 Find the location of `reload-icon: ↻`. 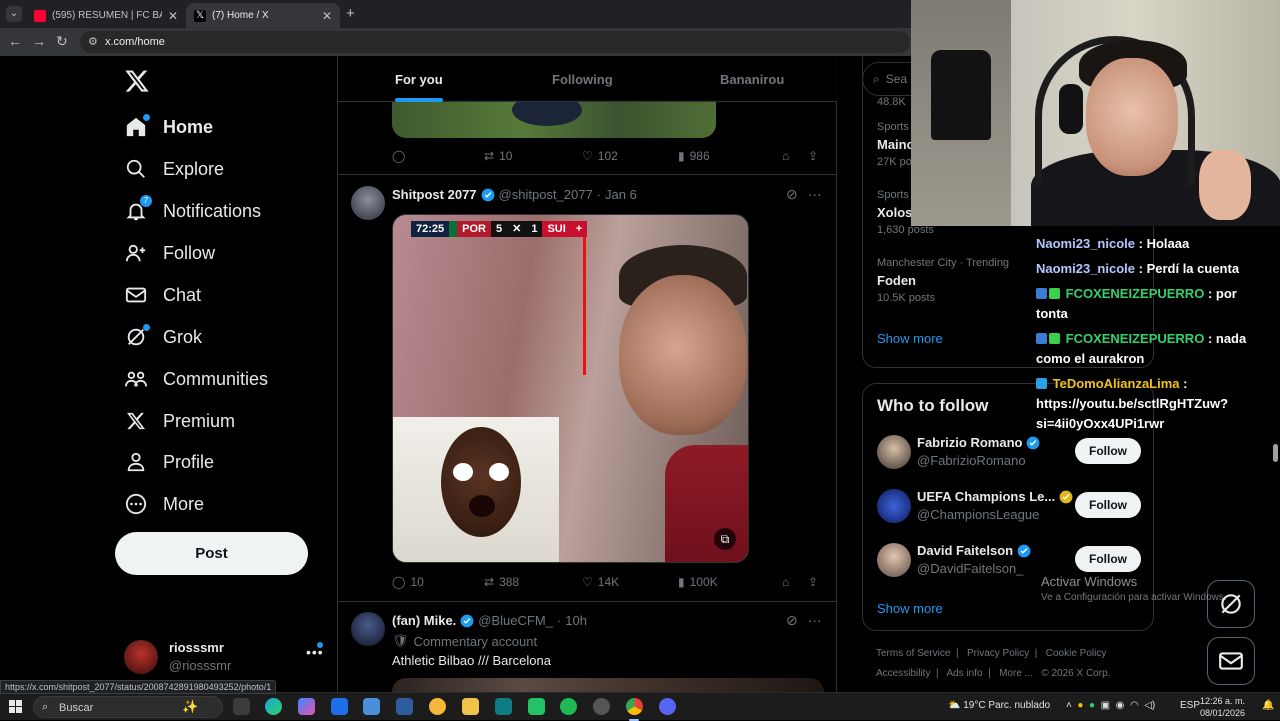

reload-icon: ↻ is located at coordinates (62, 41).